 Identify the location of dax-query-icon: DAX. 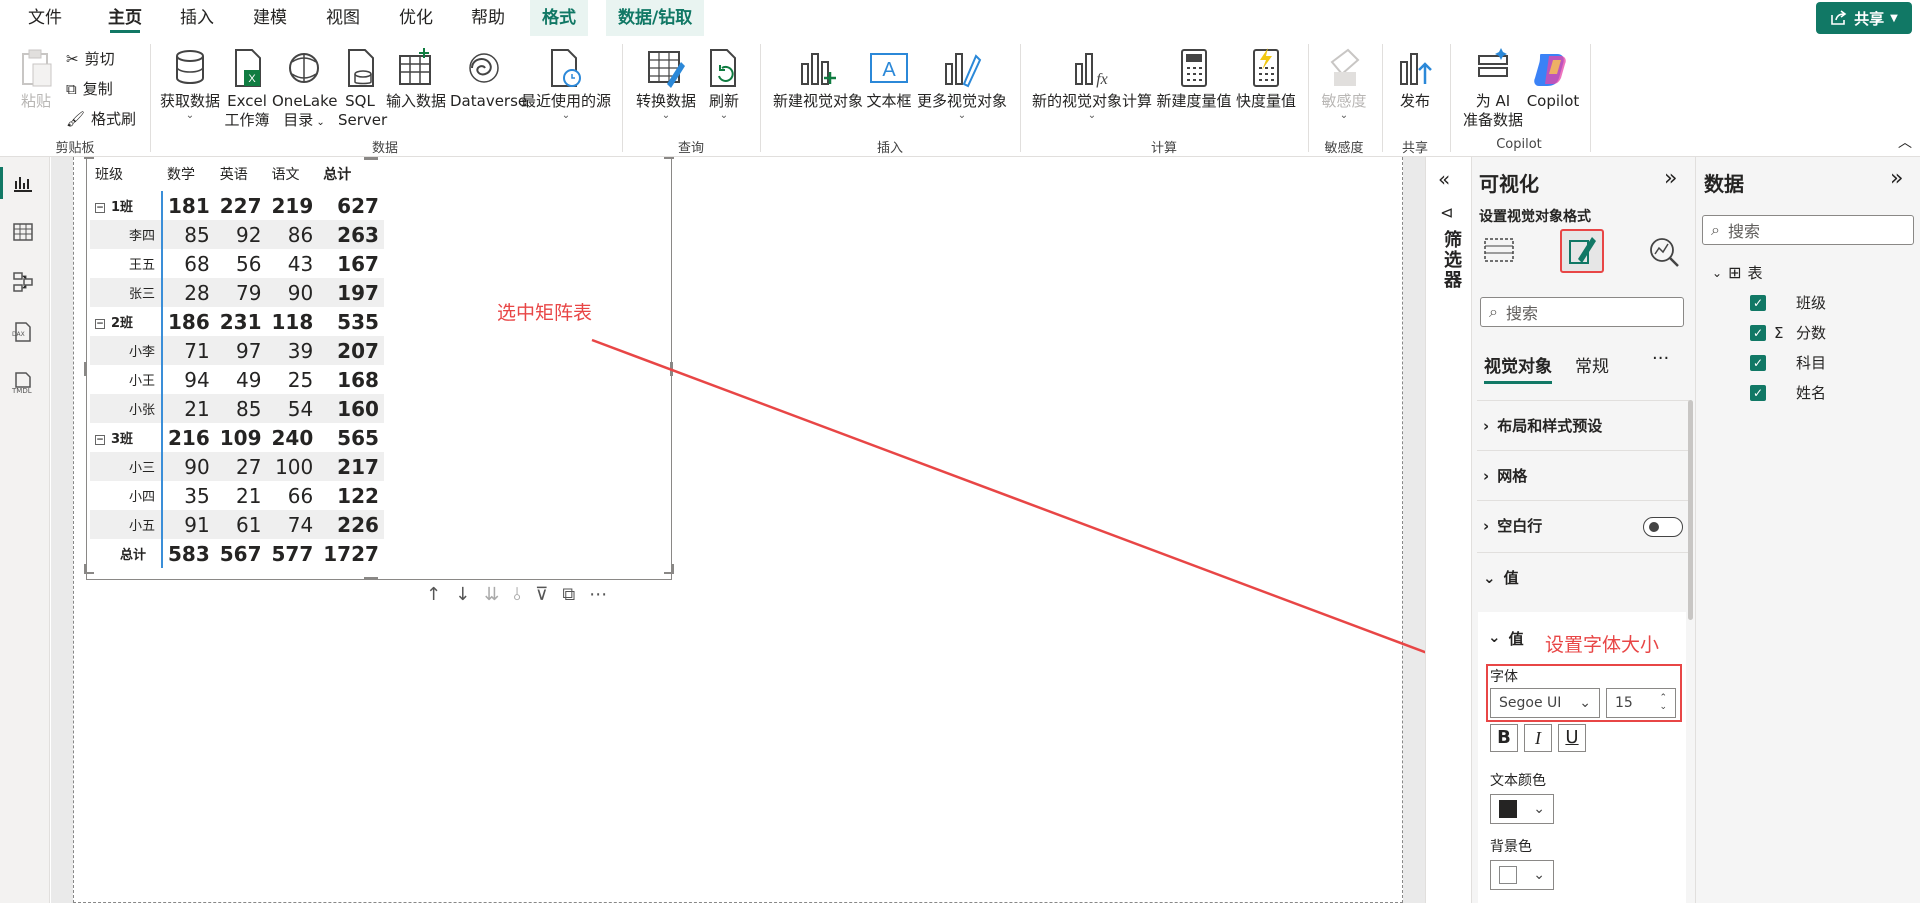
(25, 333).